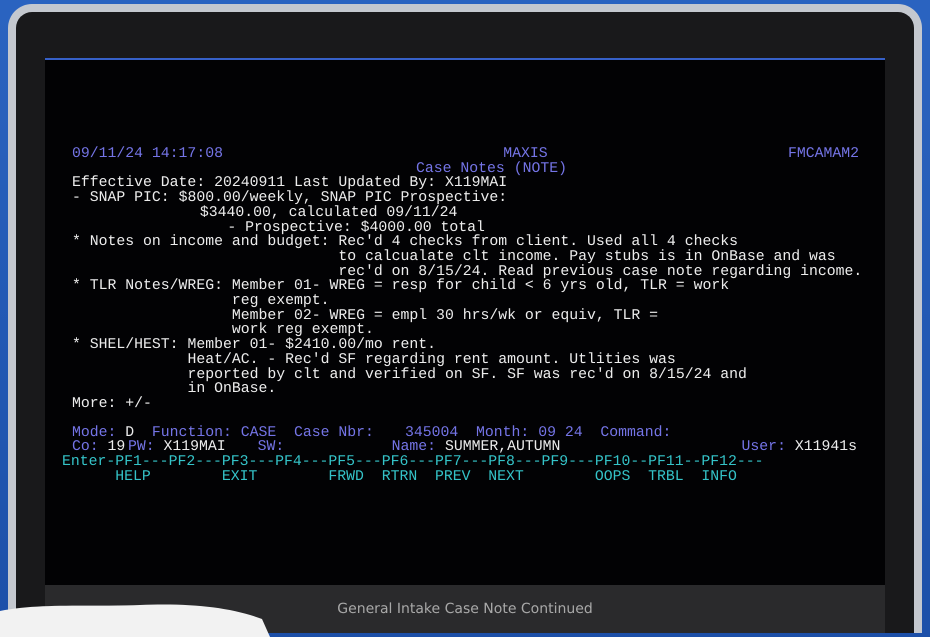  I want to click on field-value: SUMMER,AUTUMN, so click(502, 448).